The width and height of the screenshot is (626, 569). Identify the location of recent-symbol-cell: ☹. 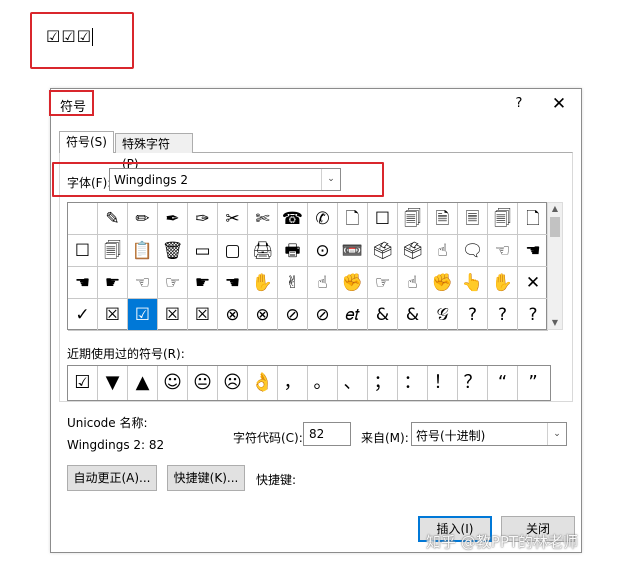
(233, 383).